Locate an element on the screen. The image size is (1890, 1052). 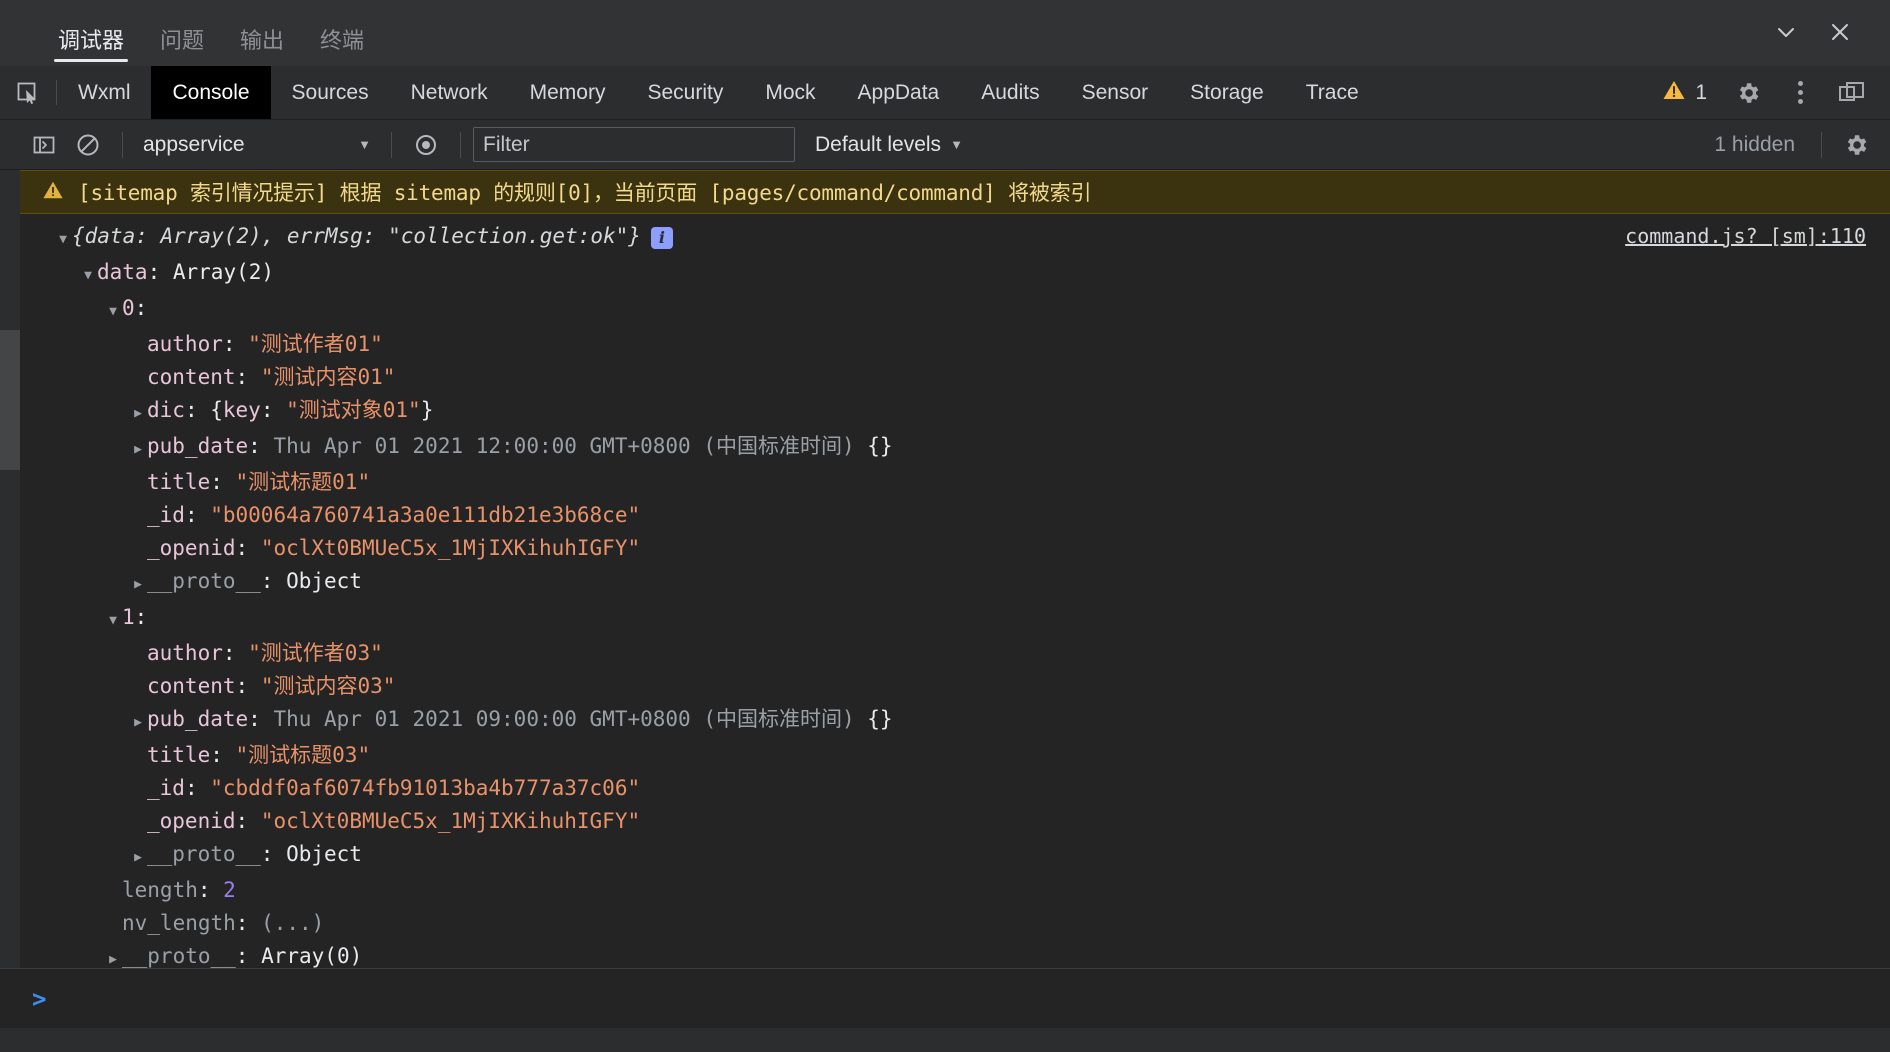
window-tab-3: 终端 is located at coordinates (342, 48).